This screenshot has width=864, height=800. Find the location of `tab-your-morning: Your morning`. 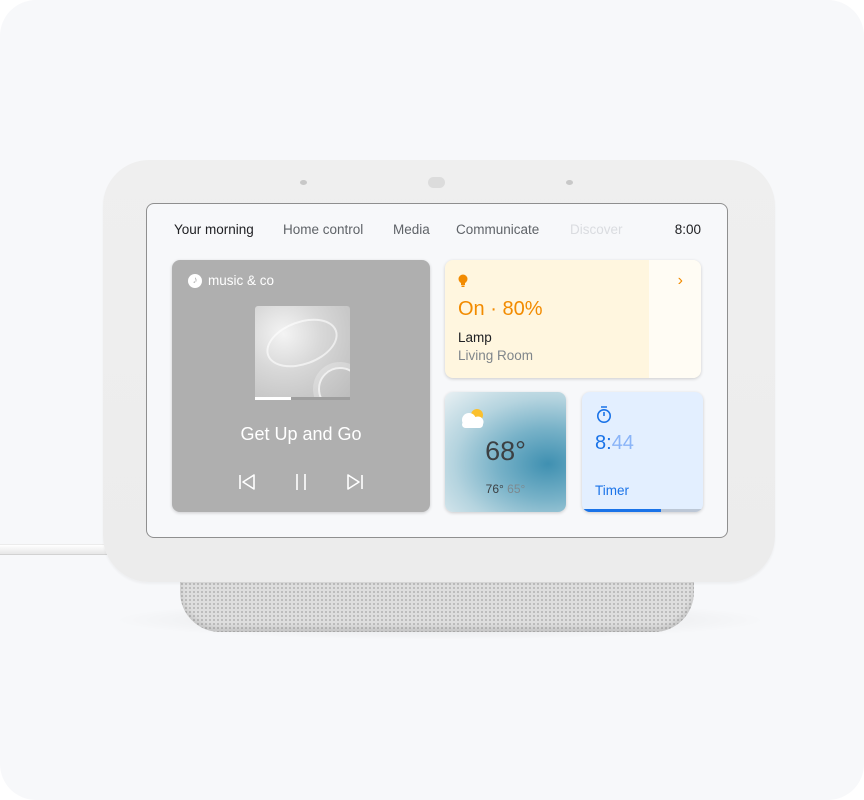

tab-your-morning: Your morning is located at coordinates (214, 229).